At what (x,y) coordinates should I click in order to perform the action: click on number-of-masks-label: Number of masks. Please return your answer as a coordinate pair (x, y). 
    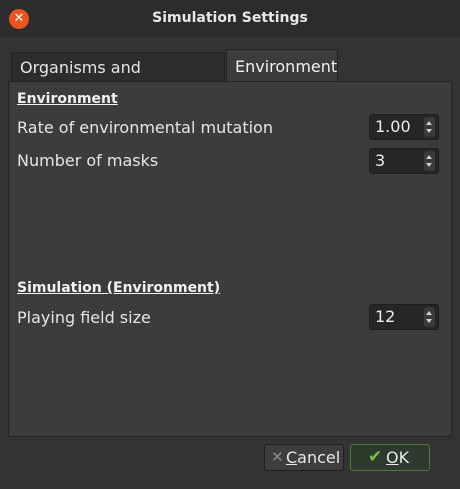
    Looking at the image, I should click on (88, 160).